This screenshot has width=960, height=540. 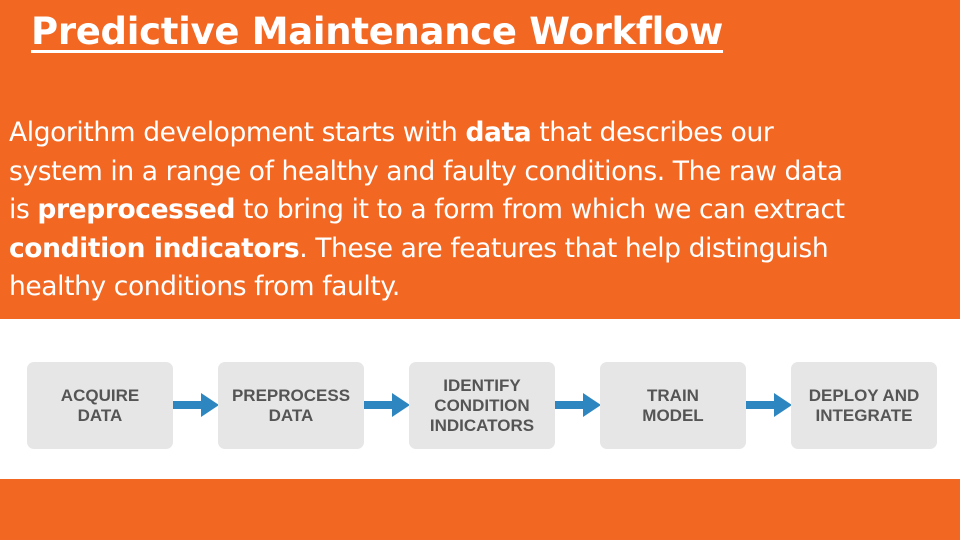 I want to click on step-train-model: TRAIN MODEL, so click(x=673, y=405).